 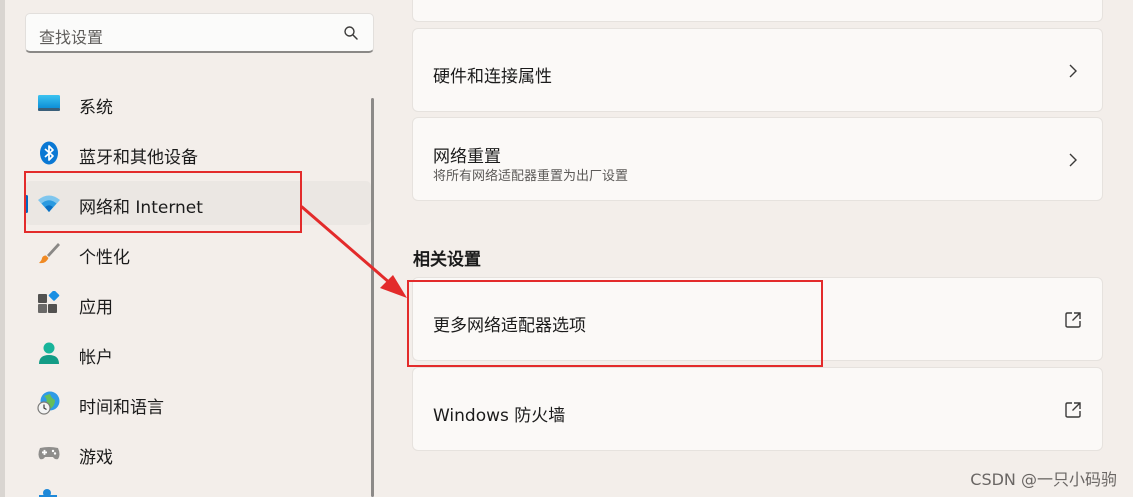 What do you see at coordinates (198, 403) in the screenshot?
I see `sidebar-item-time-language: 时间和语言` at bounding box center [198, 403].